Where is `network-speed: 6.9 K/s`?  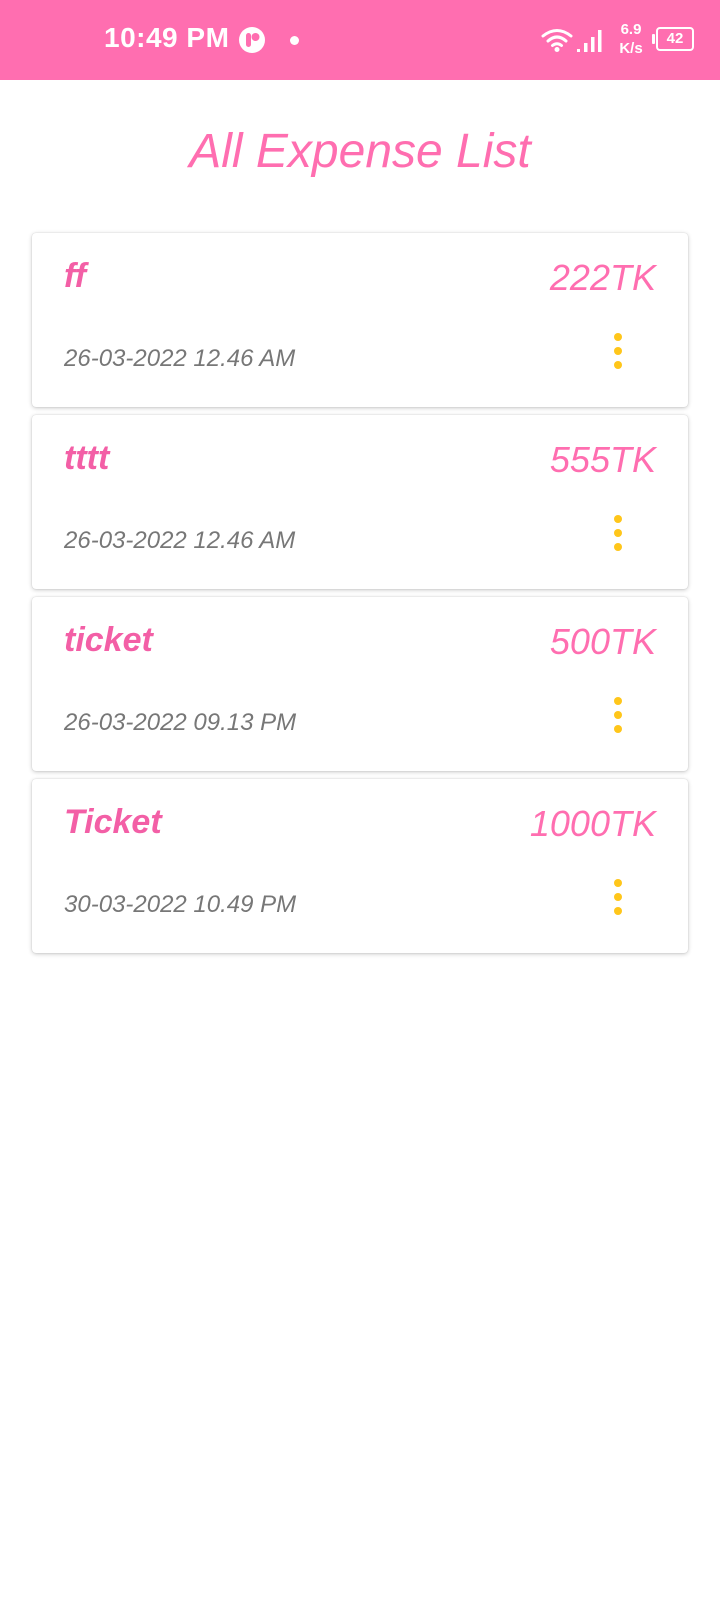 network-speed: 6.9 K/s is located at coordinates (631, 39).